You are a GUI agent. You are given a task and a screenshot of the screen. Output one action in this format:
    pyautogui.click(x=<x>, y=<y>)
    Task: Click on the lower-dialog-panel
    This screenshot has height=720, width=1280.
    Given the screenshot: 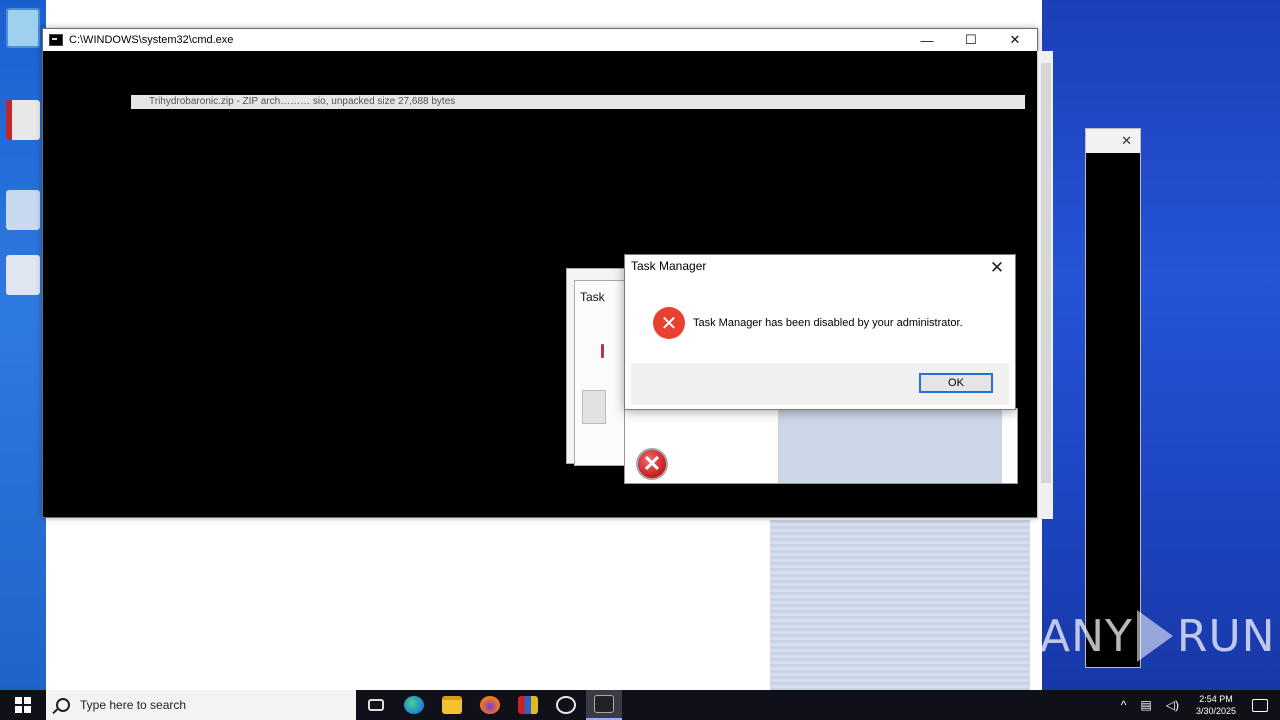 What is the action you would take?
    pyautogui.click(x=890, y=446)
    